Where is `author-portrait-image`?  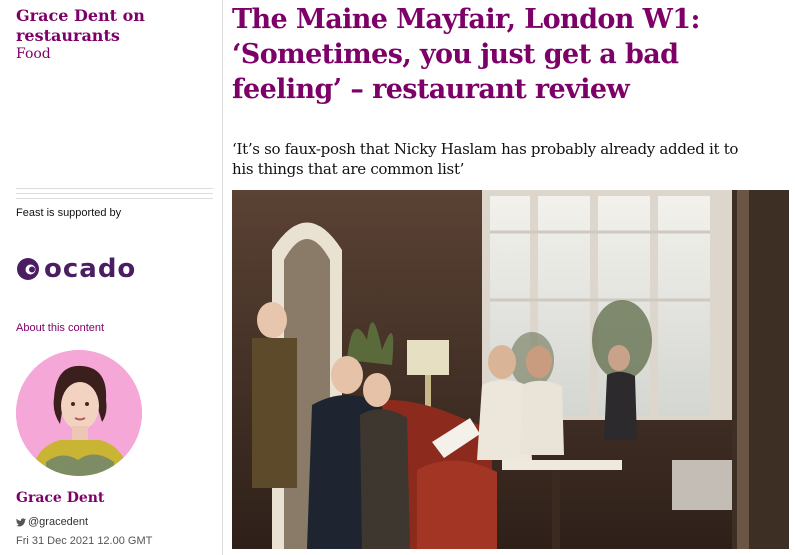 author-portrait-image is located at coordinates (79, 413).